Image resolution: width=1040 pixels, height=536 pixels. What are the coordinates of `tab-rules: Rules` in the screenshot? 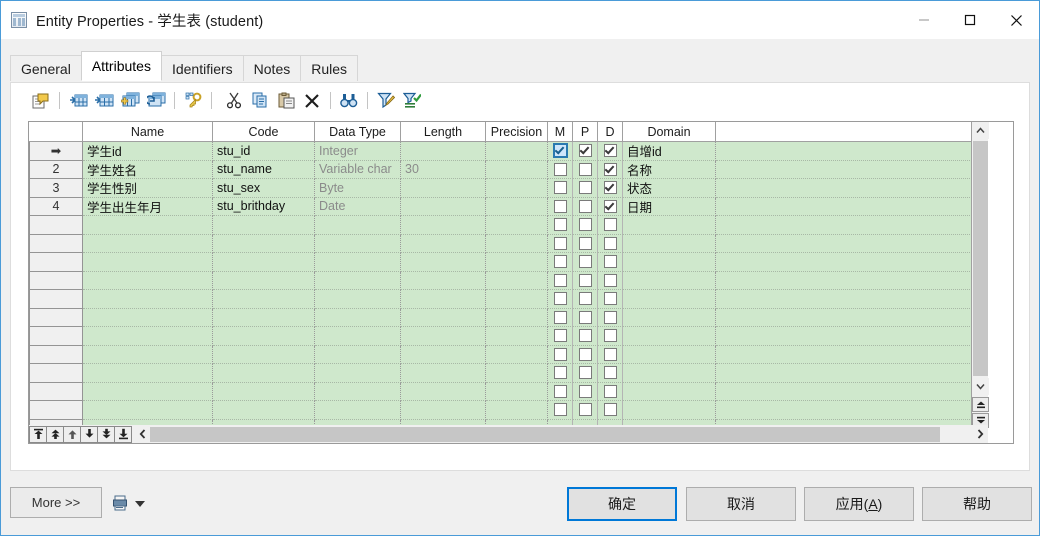 It's located at (329, 68).